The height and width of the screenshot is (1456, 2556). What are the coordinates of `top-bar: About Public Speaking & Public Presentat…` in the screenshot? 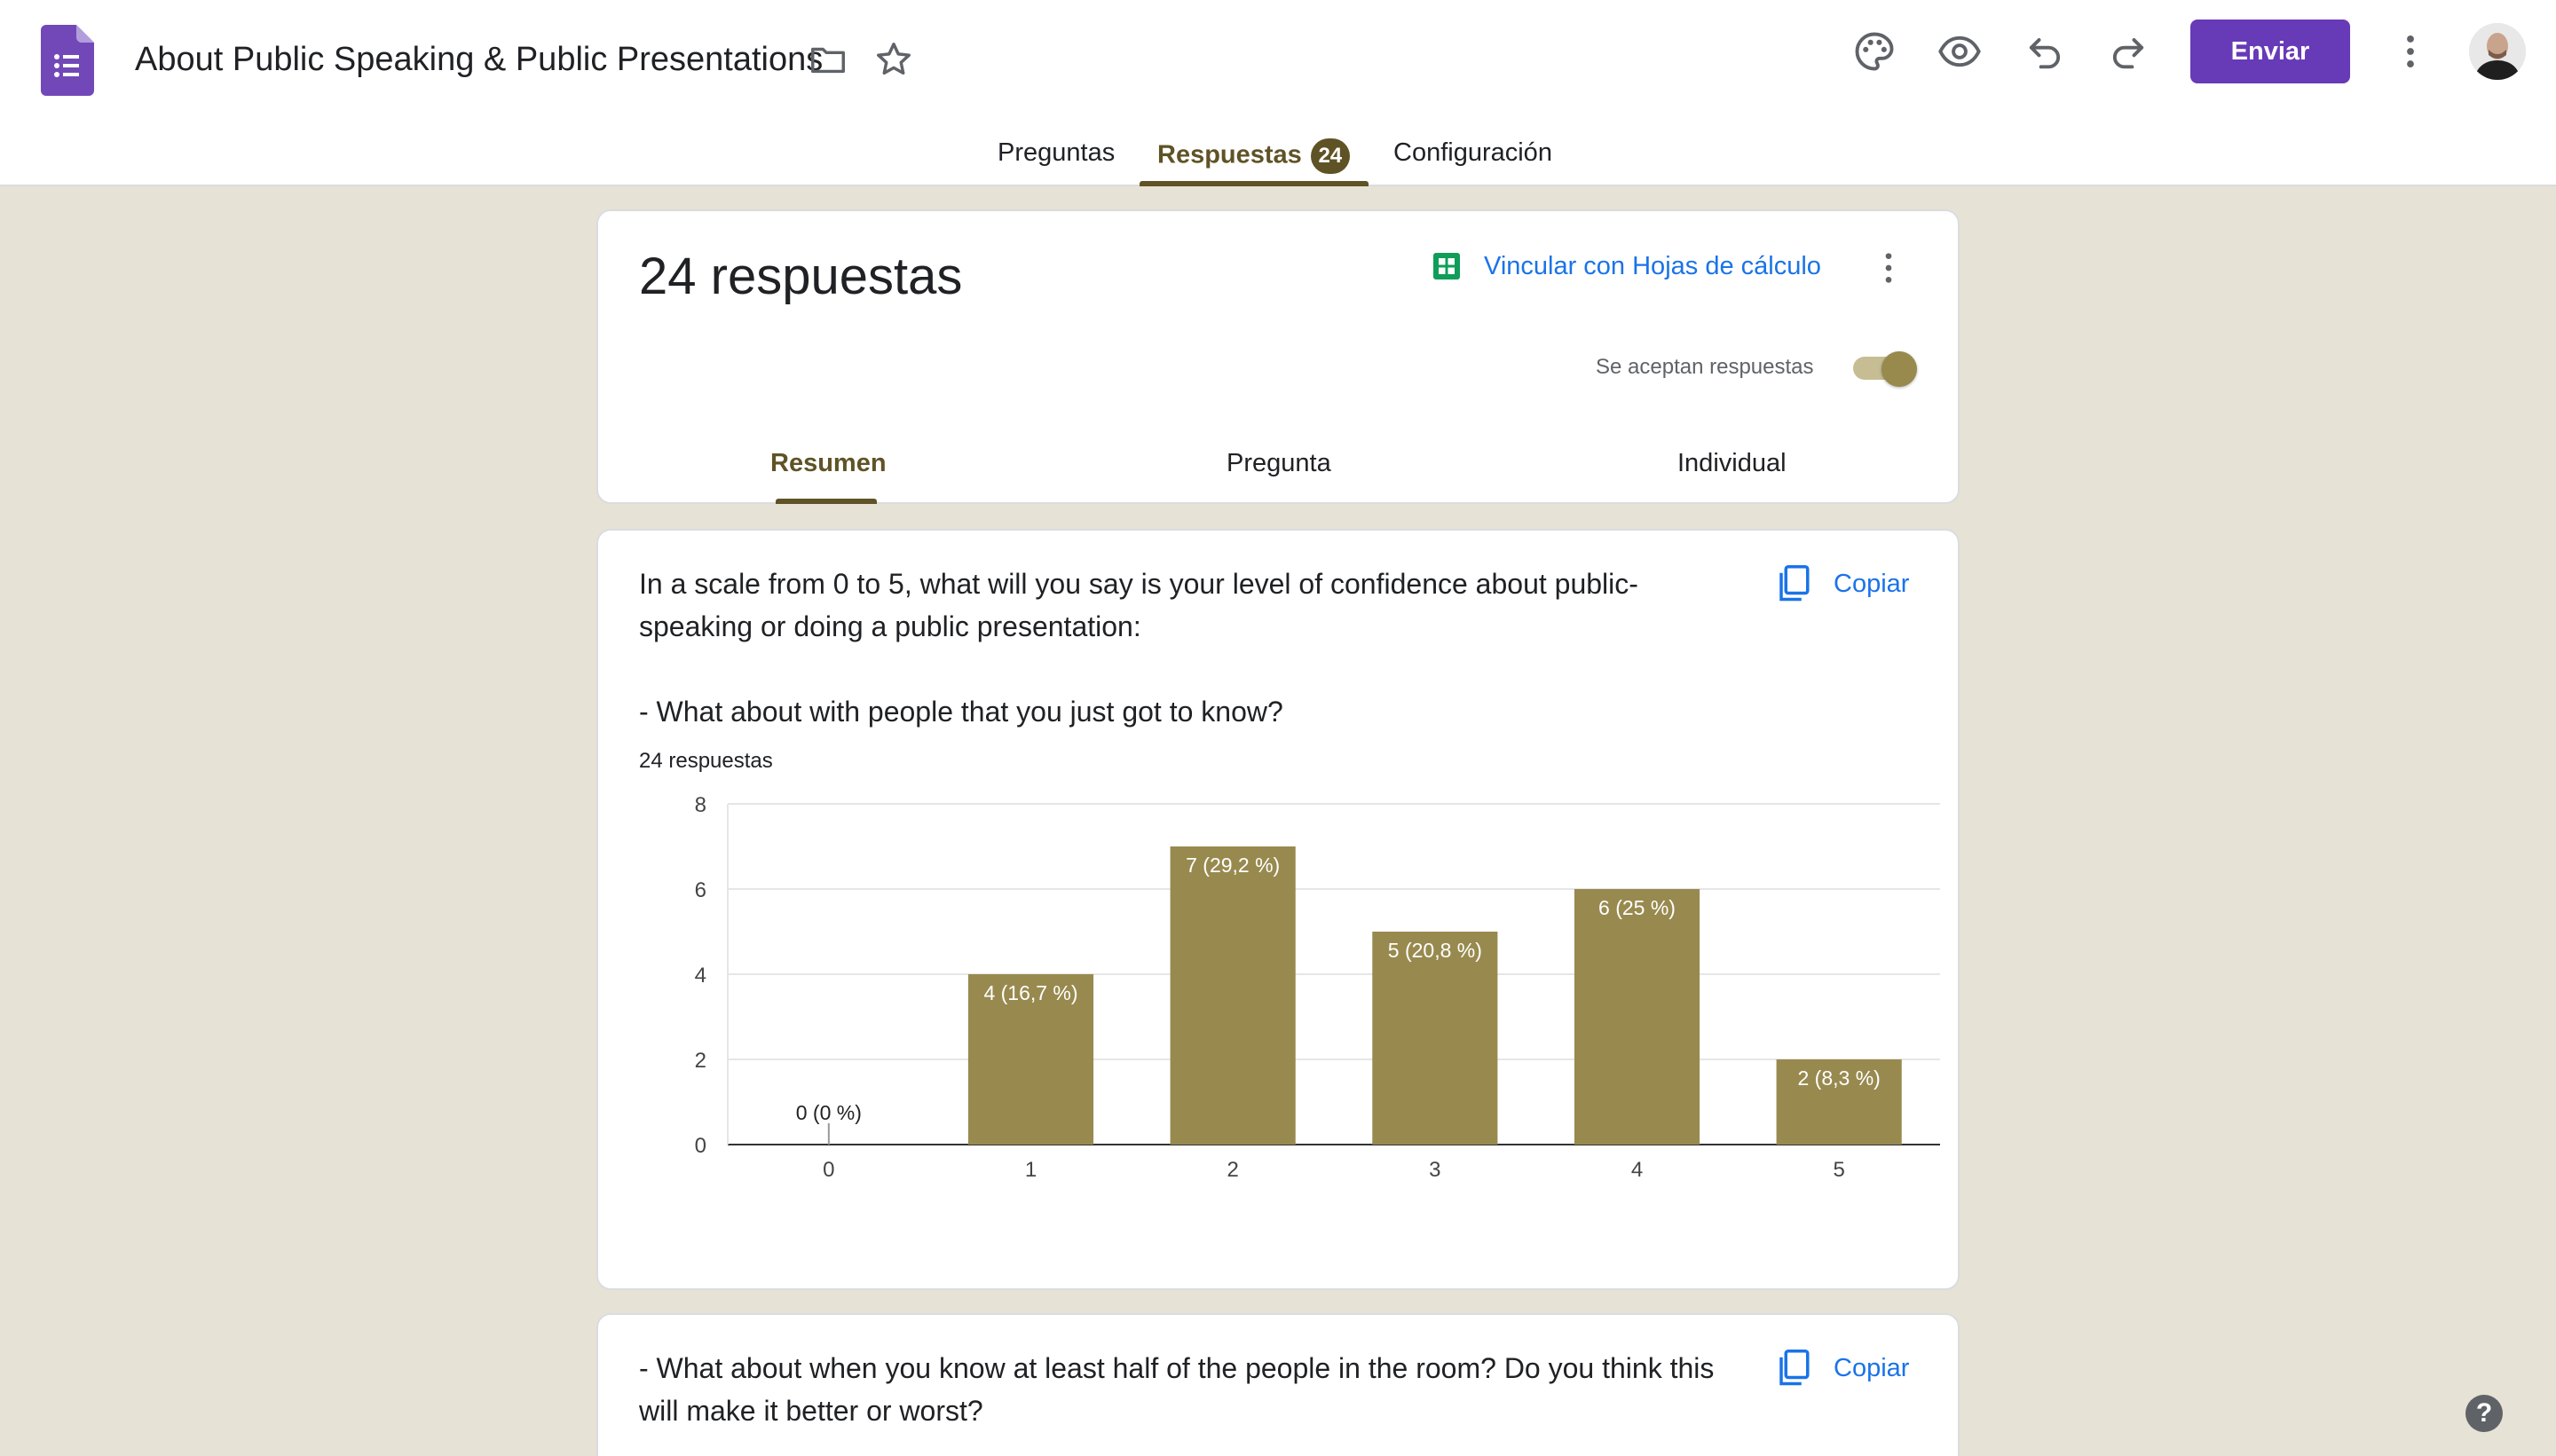 It's located at (1278, 93).